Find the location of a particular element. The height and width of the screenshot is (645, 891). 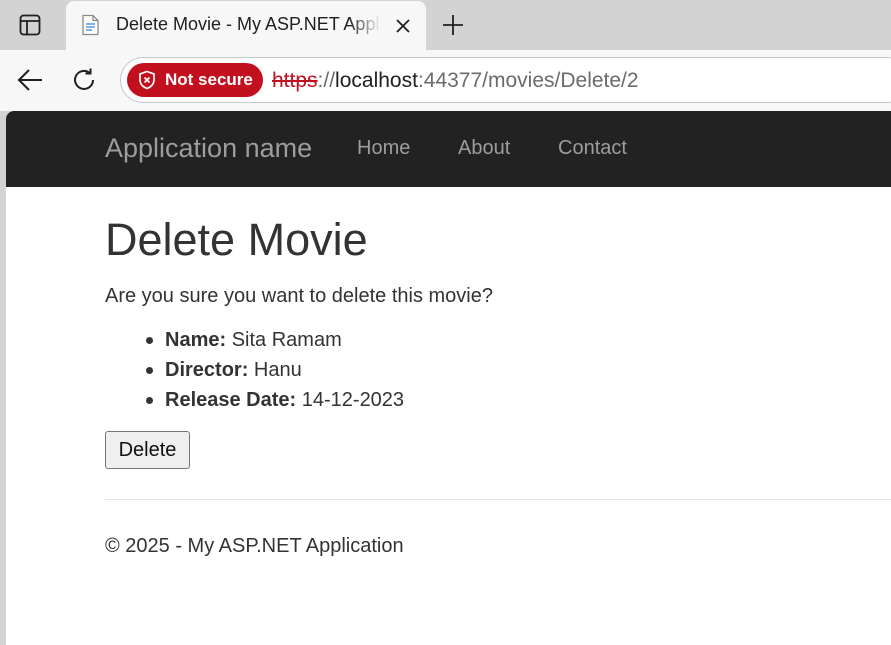

url-scheme: https is located at coordinates (295, 80).